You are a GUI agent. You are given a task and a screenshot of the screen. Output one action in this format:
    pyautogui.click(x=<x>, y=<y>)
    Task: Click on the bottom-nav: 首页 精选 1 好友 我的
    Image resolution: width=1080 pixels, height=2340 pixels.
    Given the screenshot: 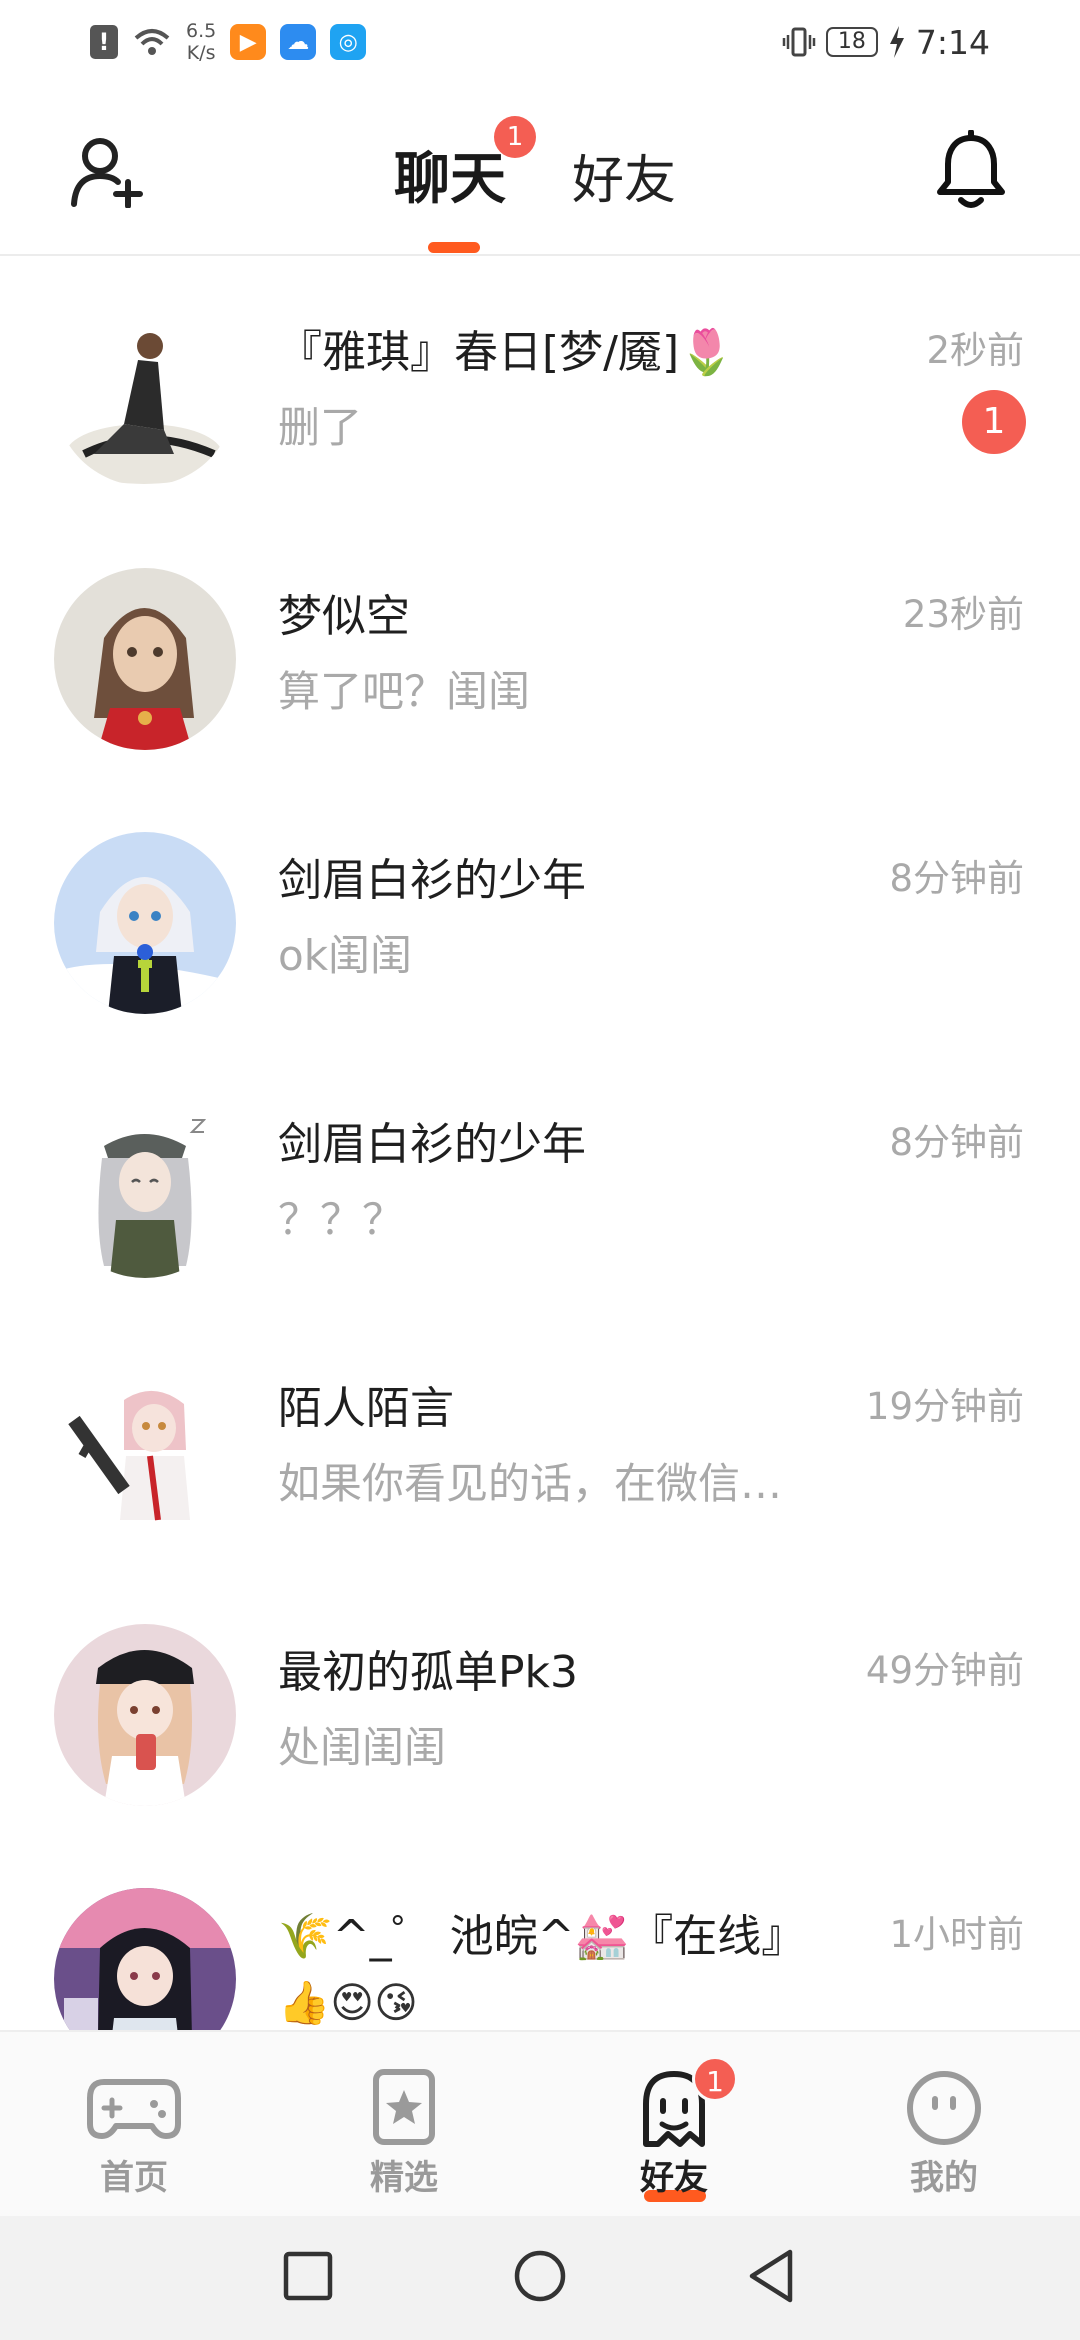 What is the action you would take?
    pyautogui.click(x=540, y=2123)
    